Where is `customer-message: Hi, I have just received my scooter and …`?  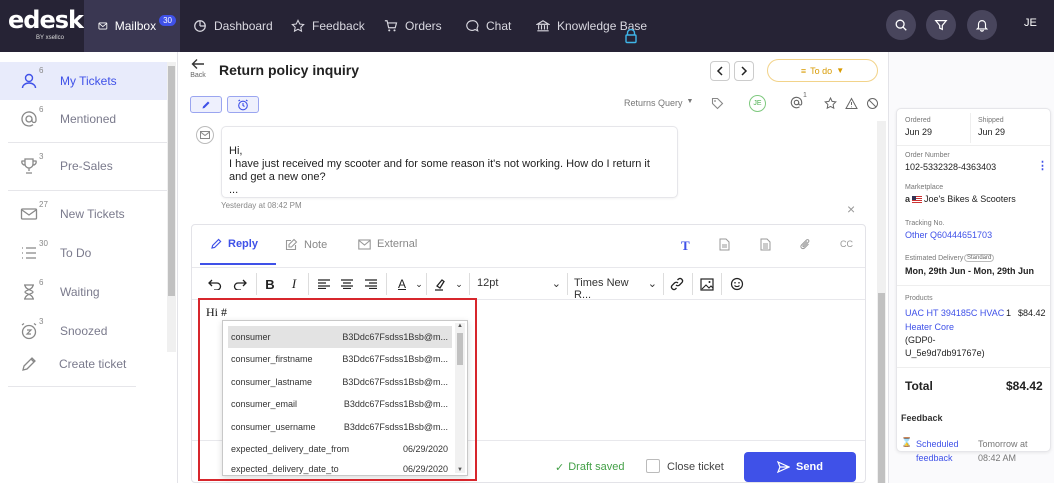 customer-message: Hi, I have just received my scooter and … is located at coordinates (449, 162).